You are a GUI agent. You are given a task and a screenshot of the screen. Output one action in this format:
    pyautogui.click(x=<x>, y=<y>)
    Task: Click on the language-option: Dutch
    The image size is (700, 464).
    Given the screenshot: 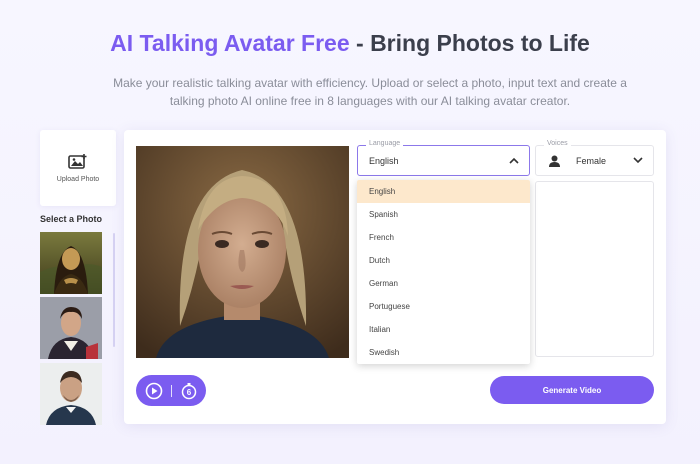 What is the action you would take?
    pyautogui.click(x=443, y=260)
    